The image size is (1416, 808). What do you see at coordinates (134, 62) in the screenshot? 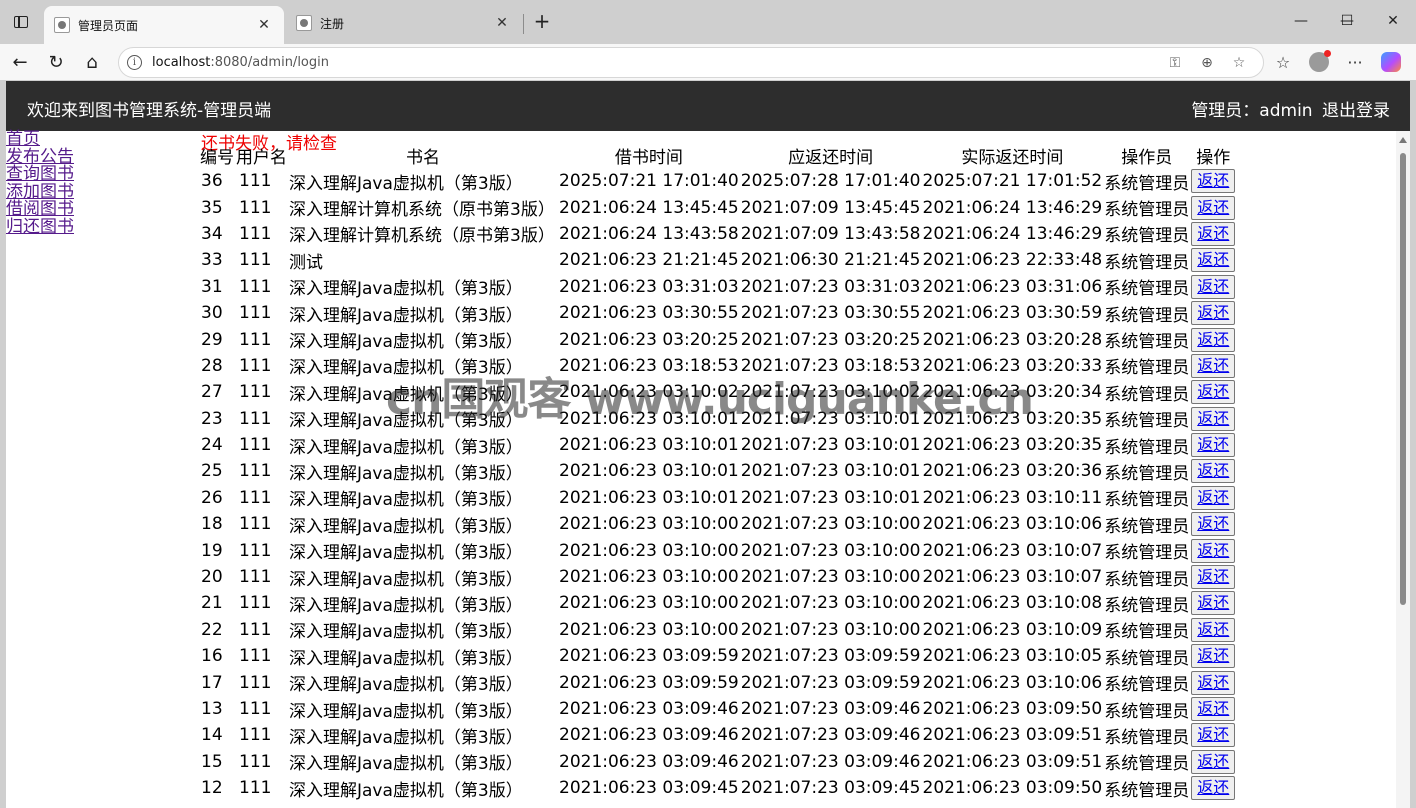
I see `site-info-icon: i` at bounding box center [134, 62].